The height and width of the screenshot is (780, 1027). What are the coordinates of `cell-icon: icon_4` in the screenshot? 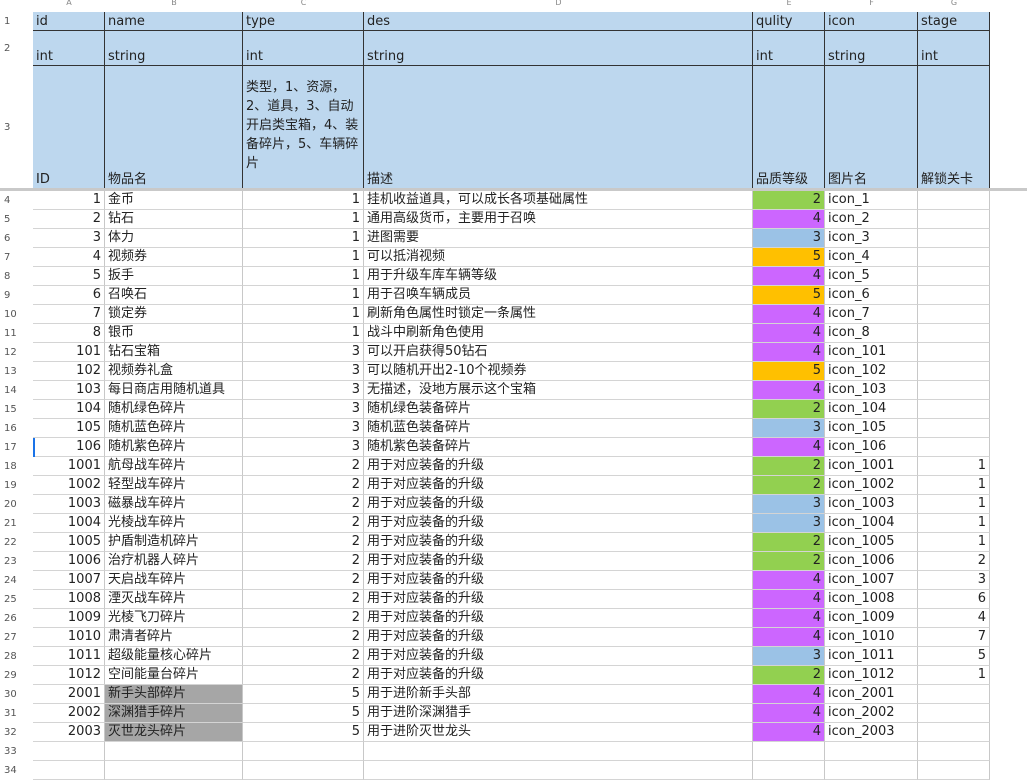 It's located at (871, 257).